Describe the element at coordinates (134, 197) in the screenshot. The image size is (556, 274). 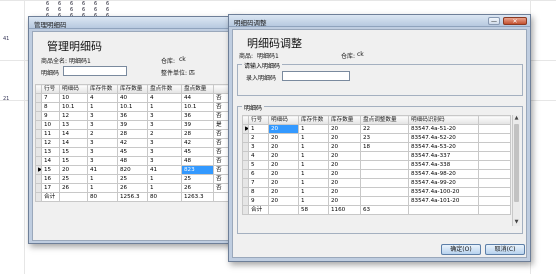
I see `total-row: 合计 80 1256.3 80 1263.3` at that location.